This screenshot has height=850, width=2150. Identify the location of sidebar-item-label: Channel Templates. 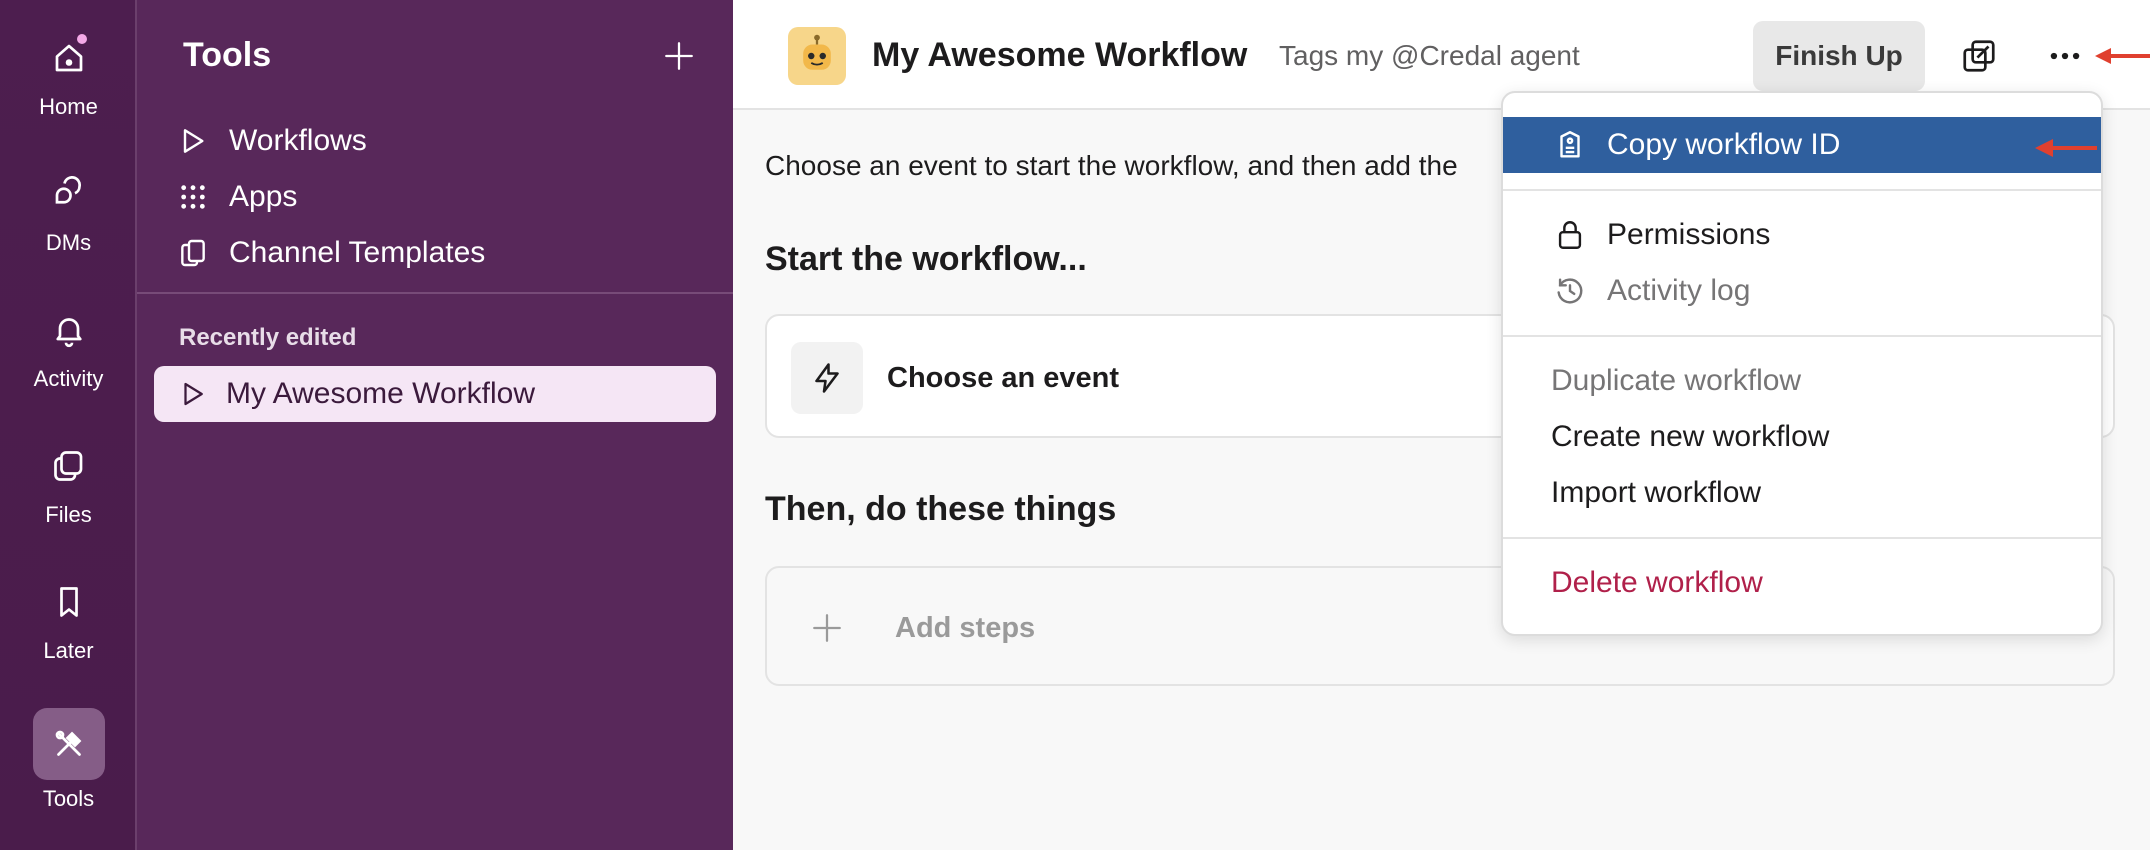
(357, 252).